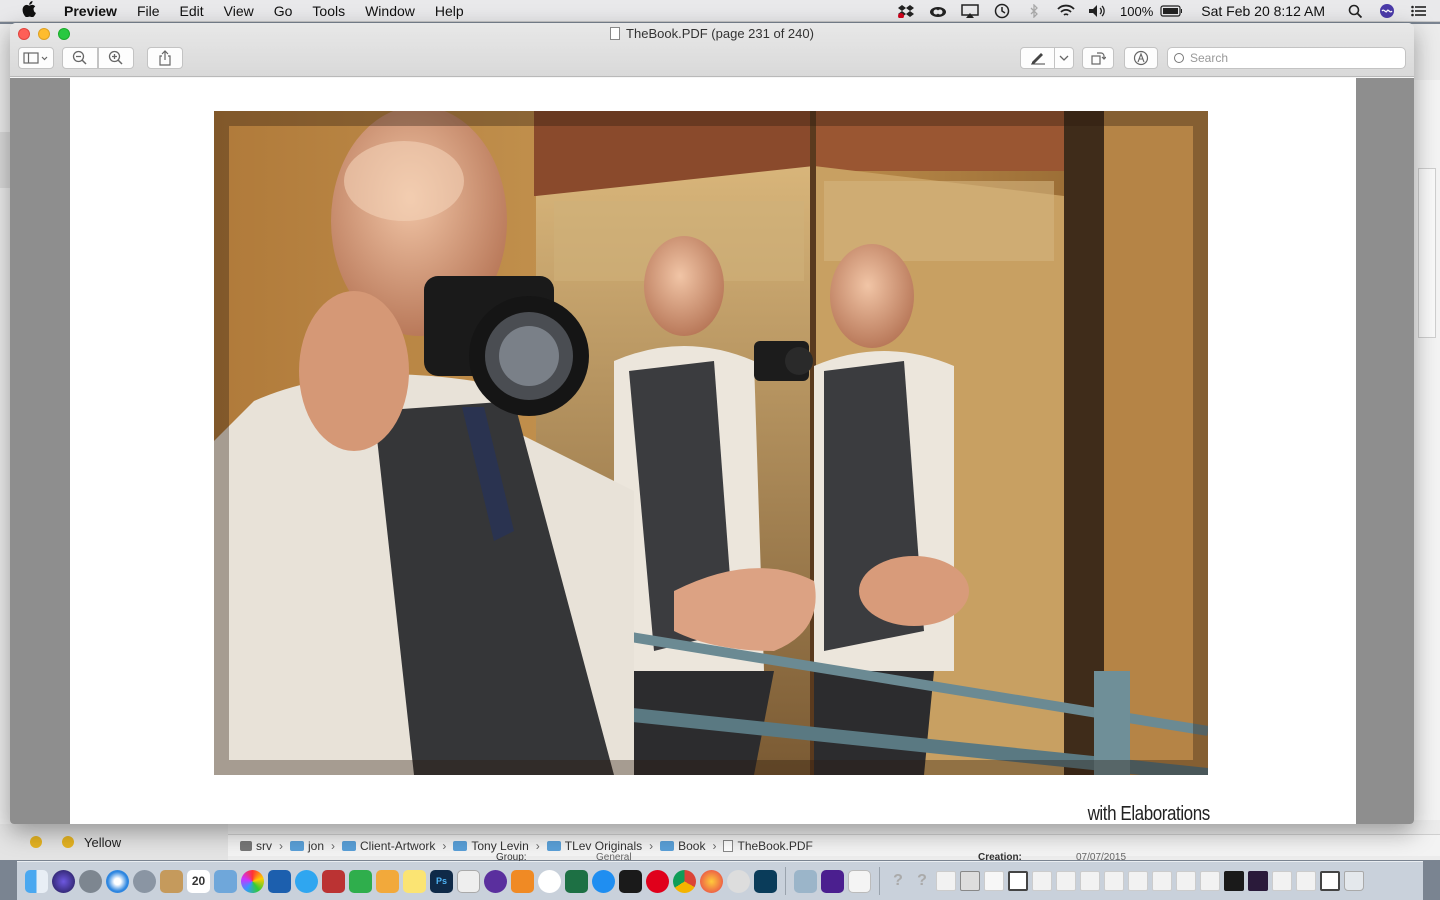 Image resolution: width=1440 pixels, height=900 pixels. What do you see at coordinates (1038, 58) in the screenshot?
I see `markup-pen-button` at bounding box center [1038, 58].